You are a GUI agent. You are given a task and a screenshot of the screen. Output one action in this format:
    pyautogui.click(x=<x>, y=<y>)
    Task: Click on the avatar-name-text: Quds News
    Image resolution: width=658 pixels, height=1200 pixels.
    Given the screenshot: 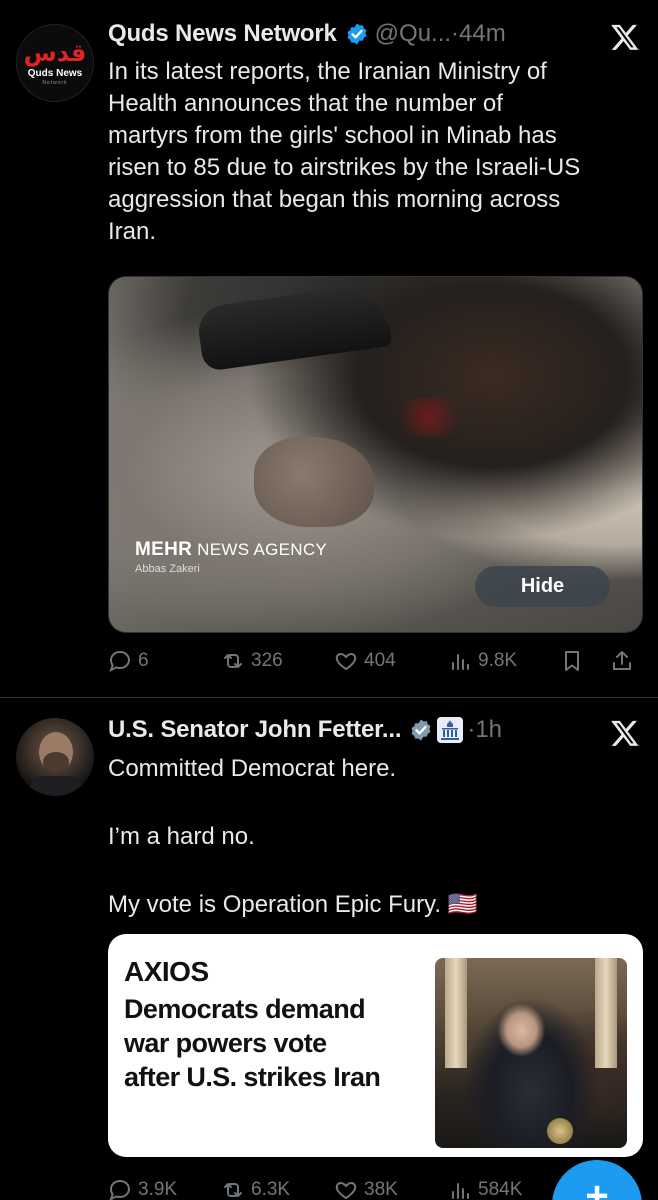 What is the action you would take?
    pyautogui.click(x=55, y=73)
    